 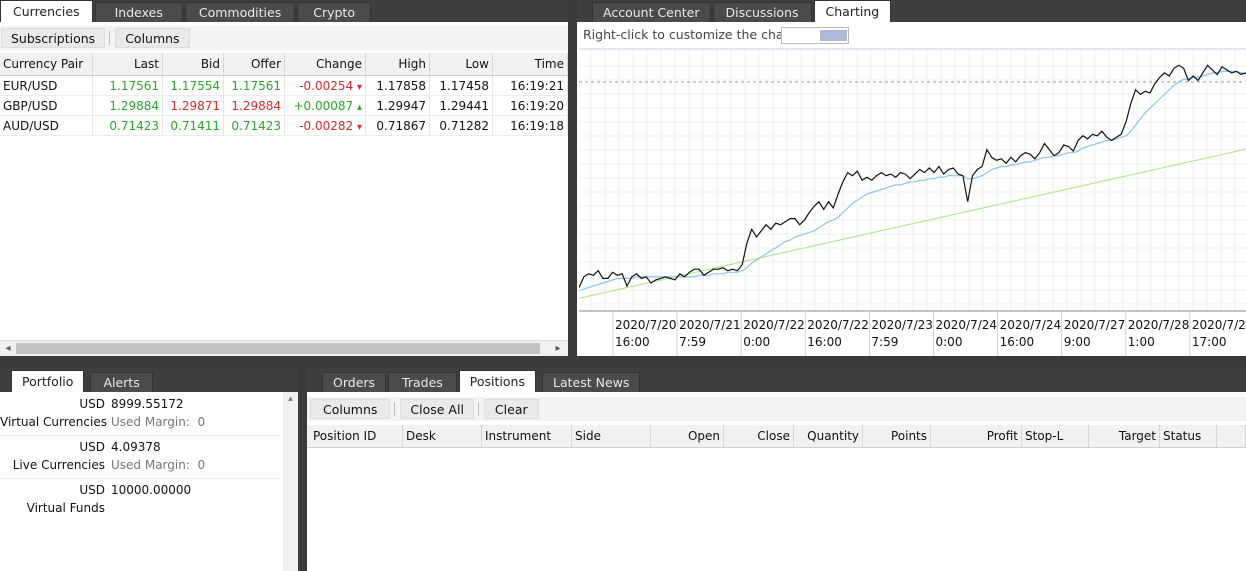 What do you see at coordinates (127, 64) in the screenshot?
I see `col-last: Last` at bounding box center [127, 64].